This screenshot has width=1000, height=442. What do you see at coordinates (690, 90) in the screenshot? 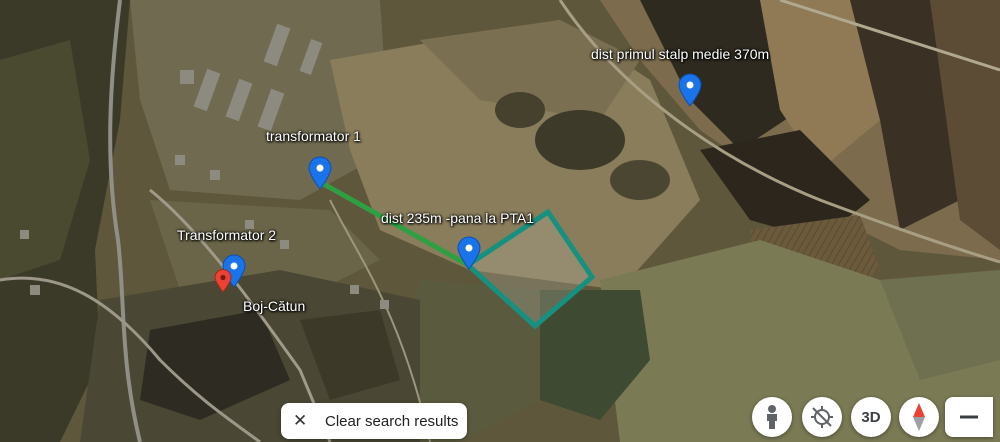
I see `placemark-pin-primul-stalp` at bounding box center [690, 90].